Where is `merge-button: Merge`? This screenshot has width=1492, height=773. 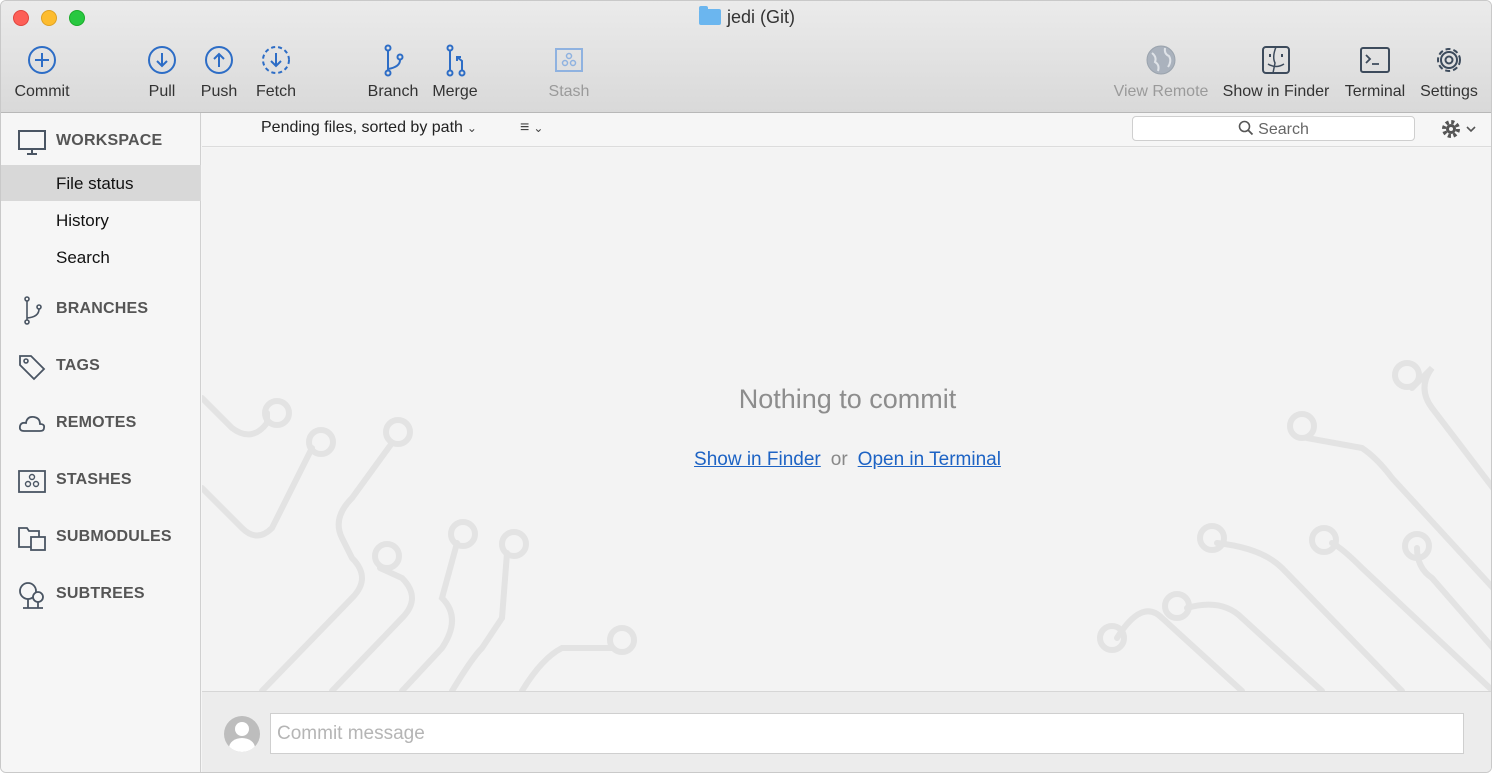 merge-button: Merge is located at coordinates (455, 72).